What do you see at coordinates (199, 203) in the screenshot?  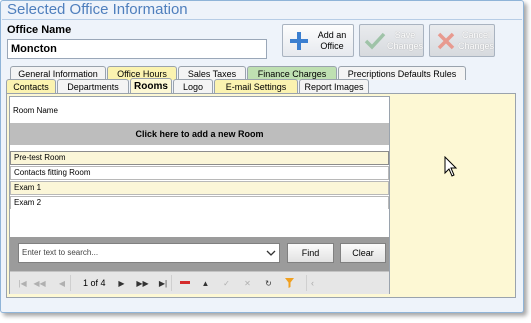 I see `table-row: Exam 2` at bounding box center [199, 203].